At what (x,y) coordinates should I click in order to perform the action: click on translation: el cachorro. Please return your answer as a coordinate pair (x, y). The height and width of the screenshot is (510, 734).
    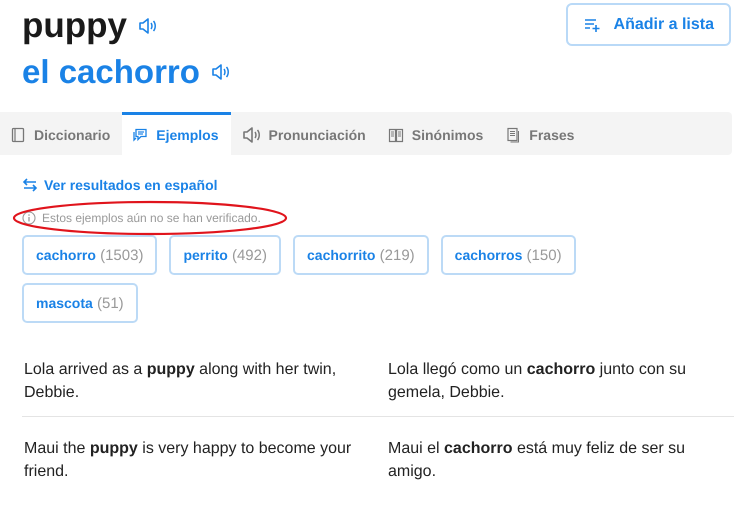
    Looking at the image, I should click on (111, 72).